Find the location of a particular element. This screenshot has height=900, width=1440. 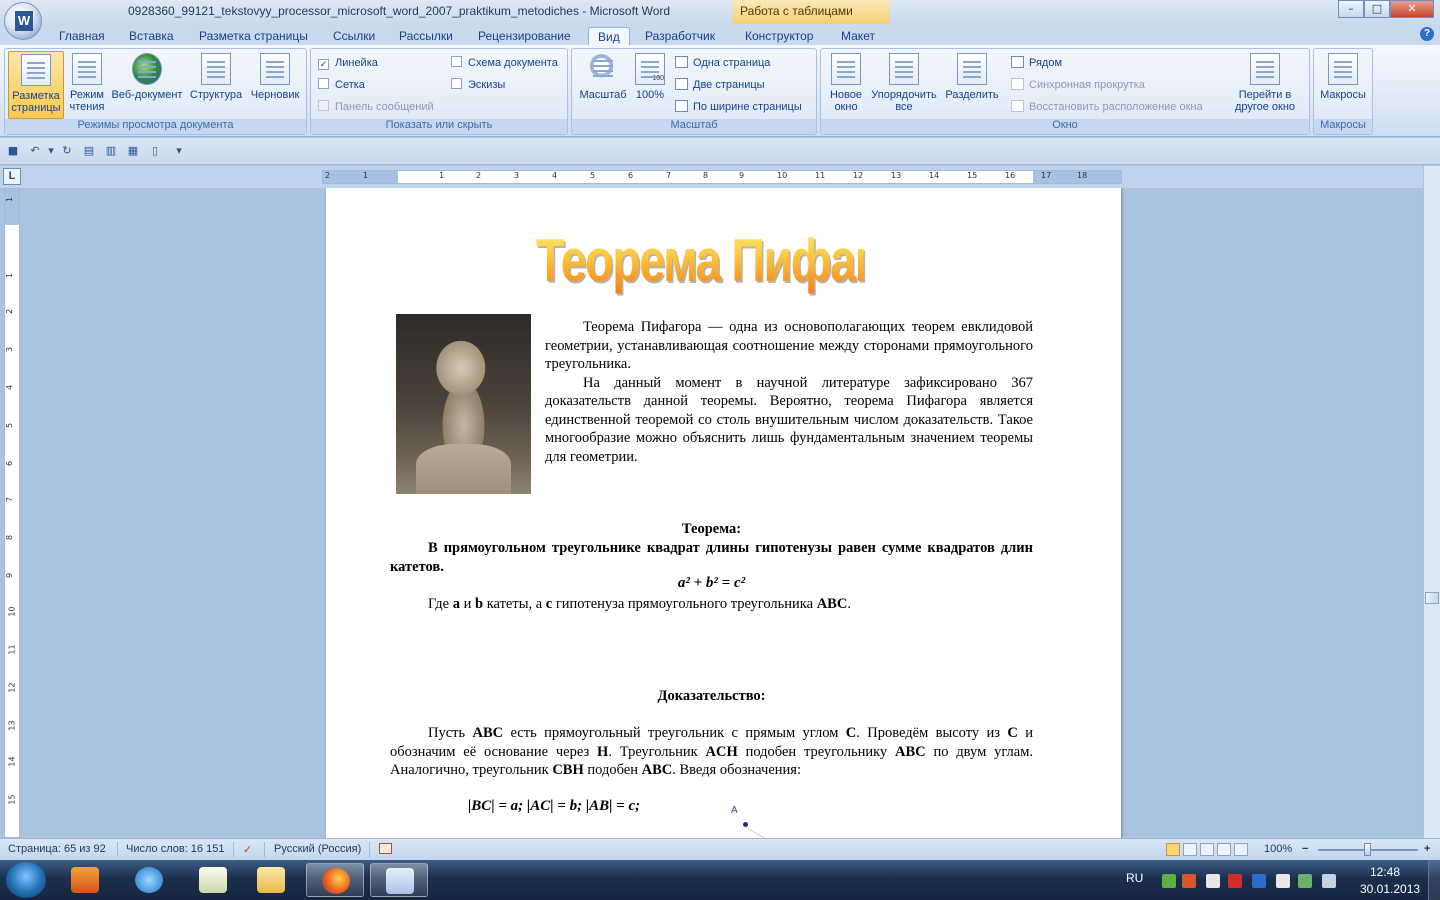

zoom-slider-thumb is located at coordinates (1367, 849).